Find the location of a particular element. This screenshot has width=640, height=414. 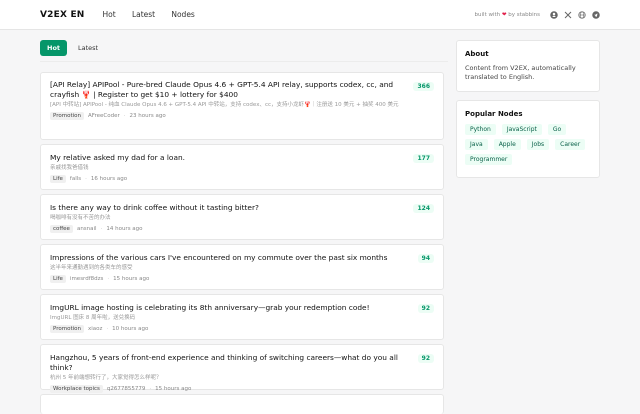

post-meta: Life imesrdf8dzs · 15 hours ago is located at coordinates (242, 279).